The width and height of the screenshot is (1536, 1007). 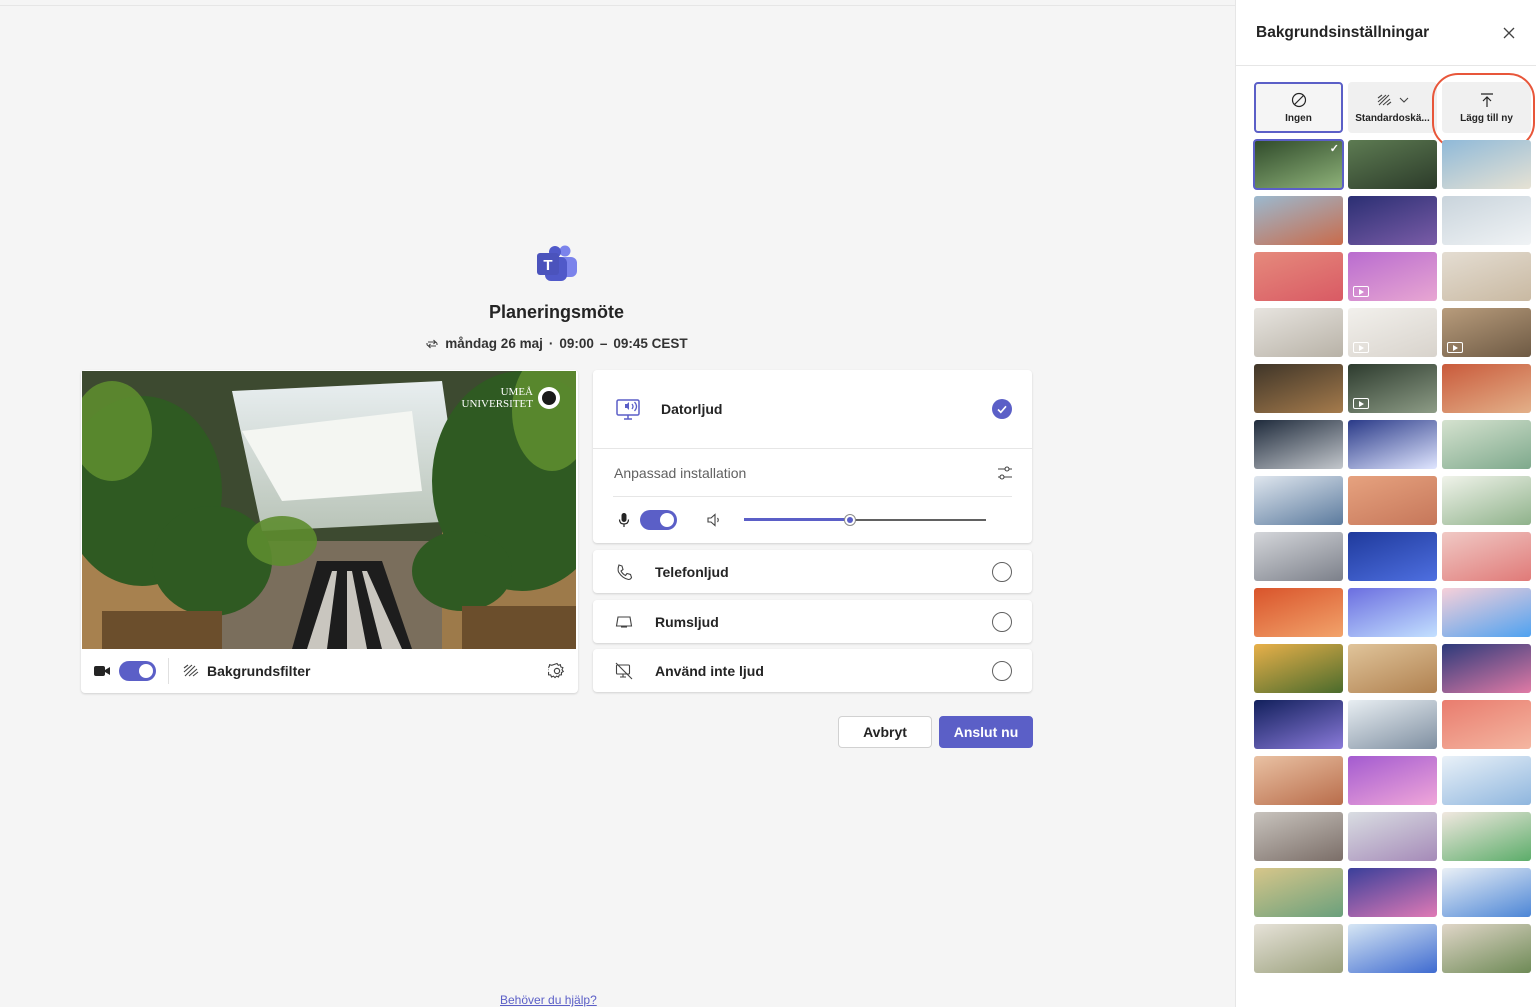 I want to click on computer-audio-option: Datorljud, so click(x=812, y=409).